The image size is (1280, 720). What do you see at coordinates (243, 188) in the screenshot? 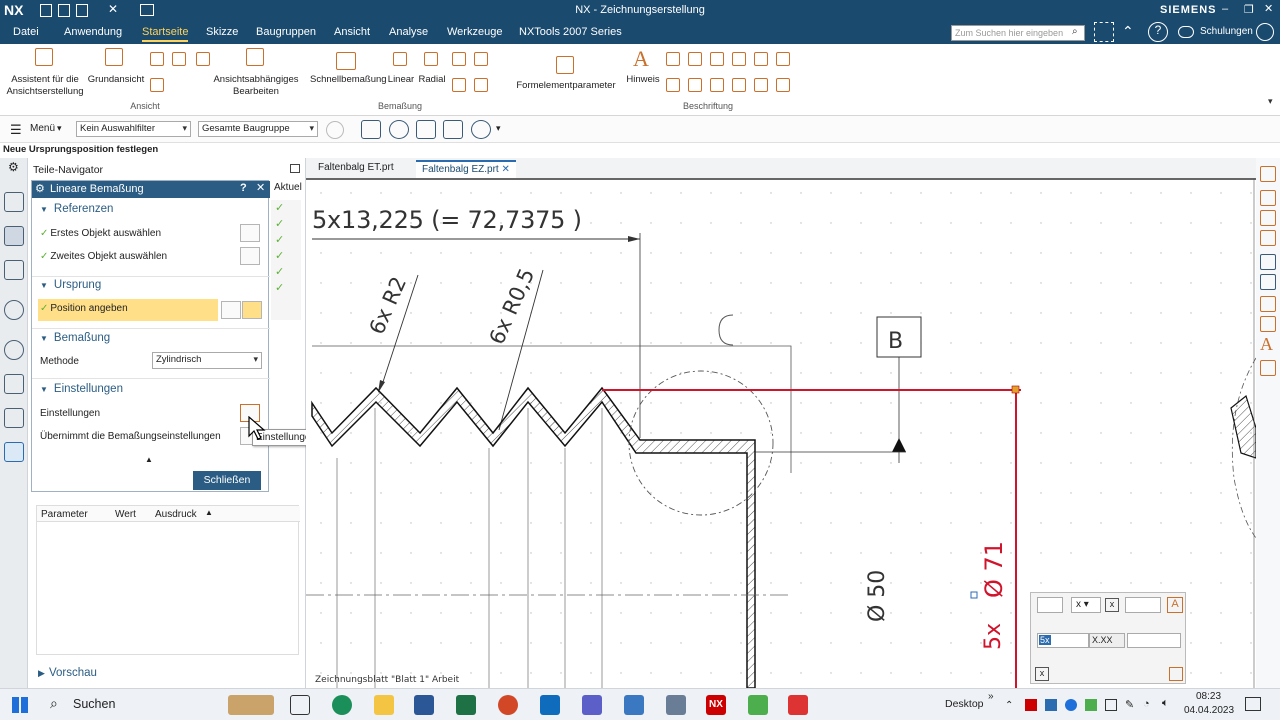
I see `dialog-help-icon: ?` at bounding box center [243, 188].